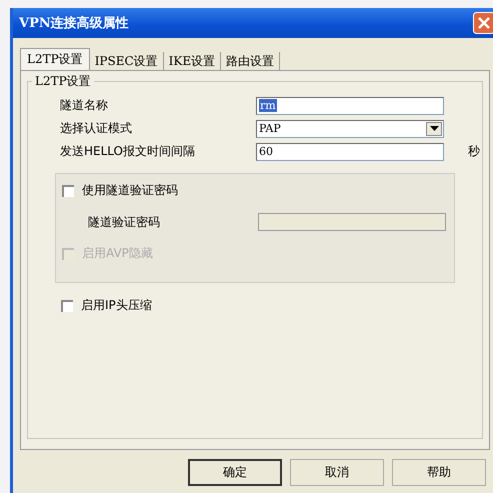 The width and height of the screenshot is (493, 493). Describe the element at coordinates (350, 151) in the screenshot. I see `input-field: 60` at that location.